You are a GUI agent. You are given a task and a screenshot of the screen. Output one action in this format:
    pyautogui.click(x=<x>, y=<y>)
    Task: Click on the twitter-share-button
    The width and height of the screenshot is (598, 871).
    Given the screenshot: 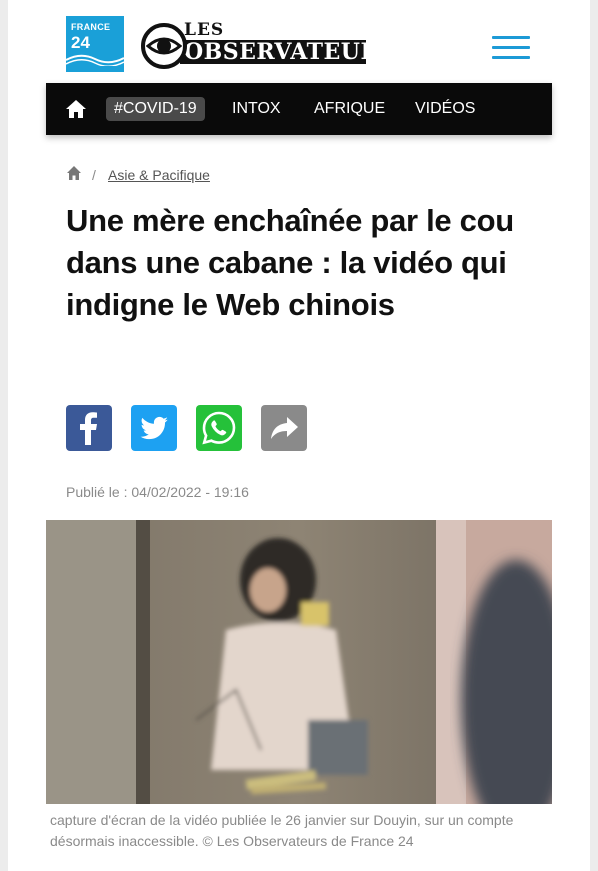 What is the action you would take?
    pyautogui.click(x=154, y=428)
    